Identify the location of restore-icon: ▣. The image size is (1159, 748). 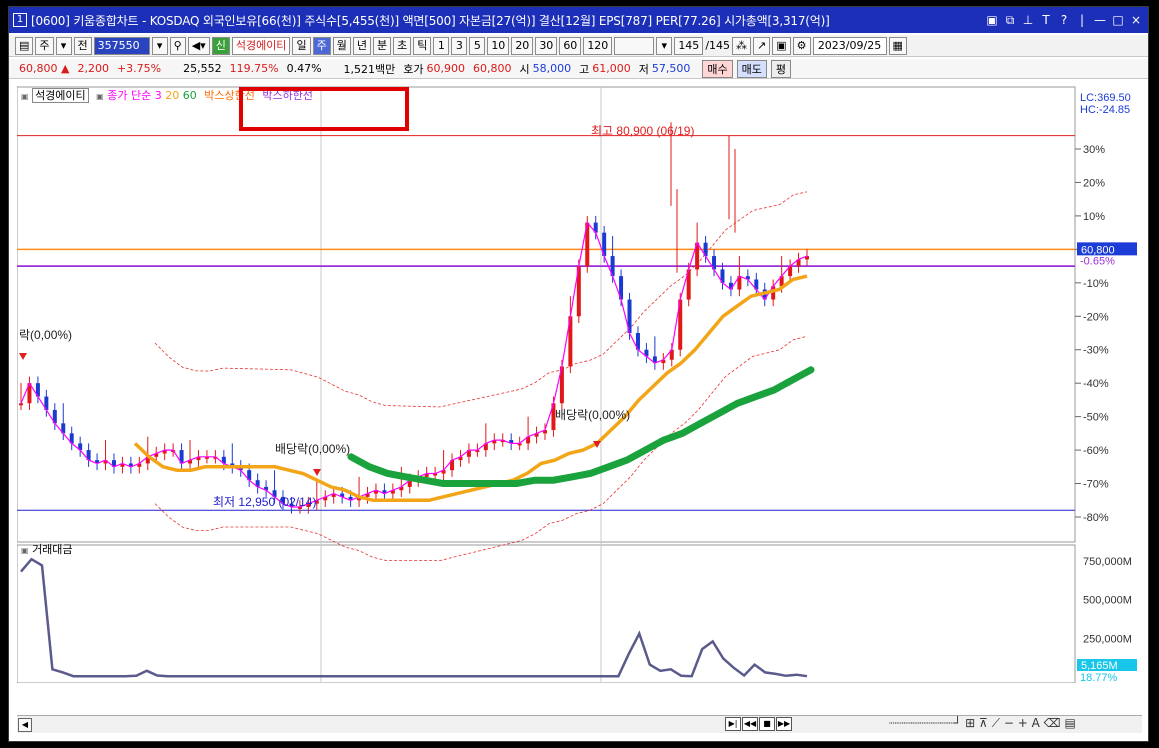
(992, 20).